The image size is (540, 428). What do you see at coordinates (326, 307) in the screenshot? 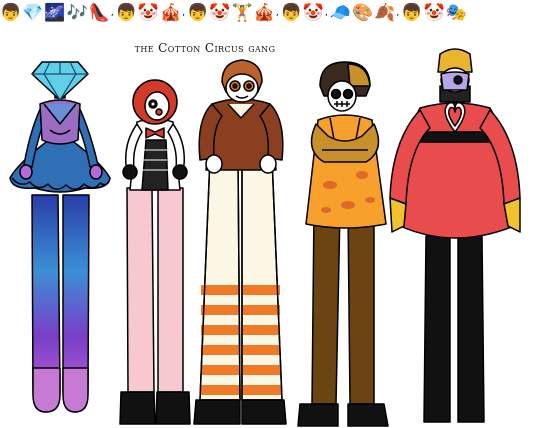
I see `brown-leg-left` at bounding box center [326, 307].